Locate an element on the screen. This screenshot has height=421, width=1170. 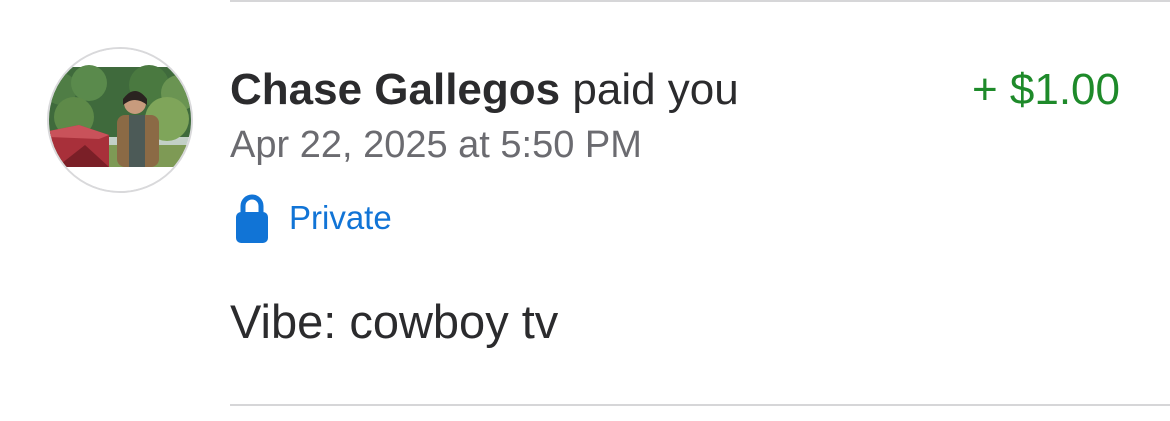
sender-name: Chase Gallegos is located at coordinates (395, 89).